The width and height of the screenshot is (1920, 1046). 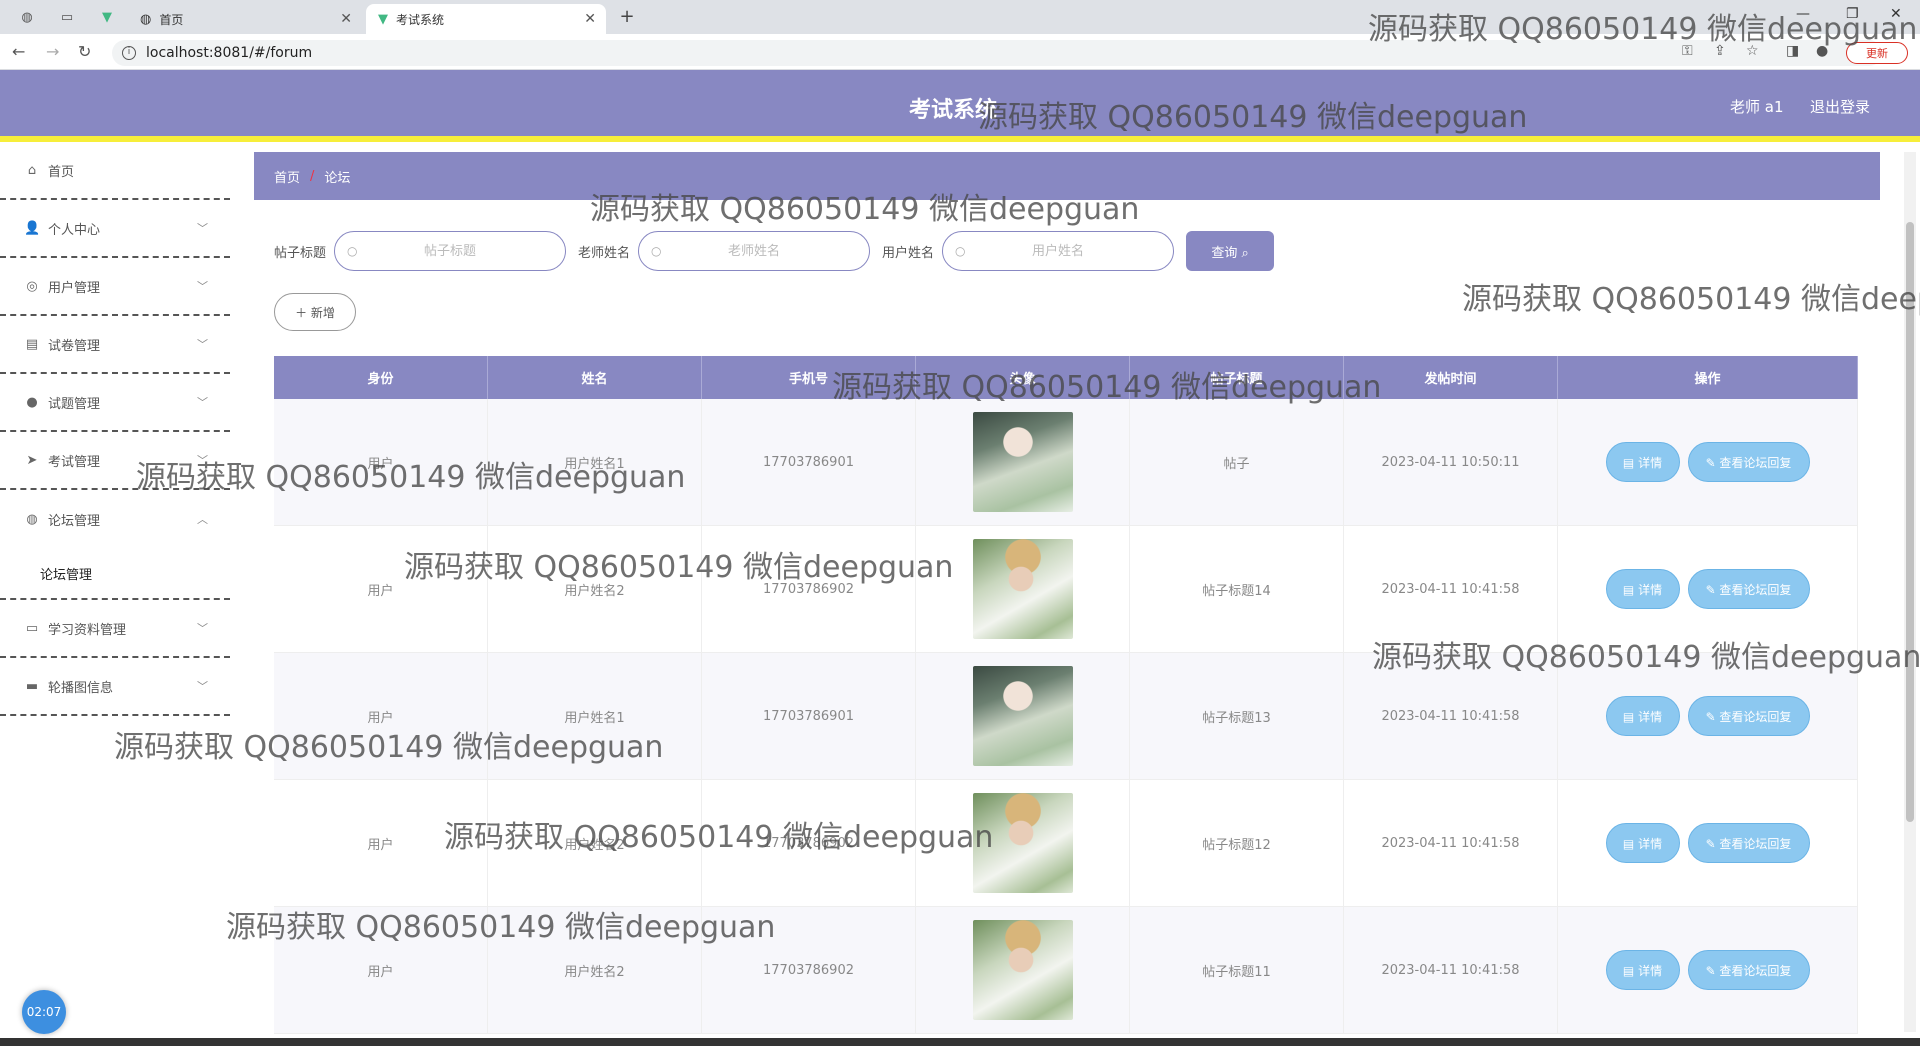 I want to click on star-icon: ☆, so click(x=1752, y=51).